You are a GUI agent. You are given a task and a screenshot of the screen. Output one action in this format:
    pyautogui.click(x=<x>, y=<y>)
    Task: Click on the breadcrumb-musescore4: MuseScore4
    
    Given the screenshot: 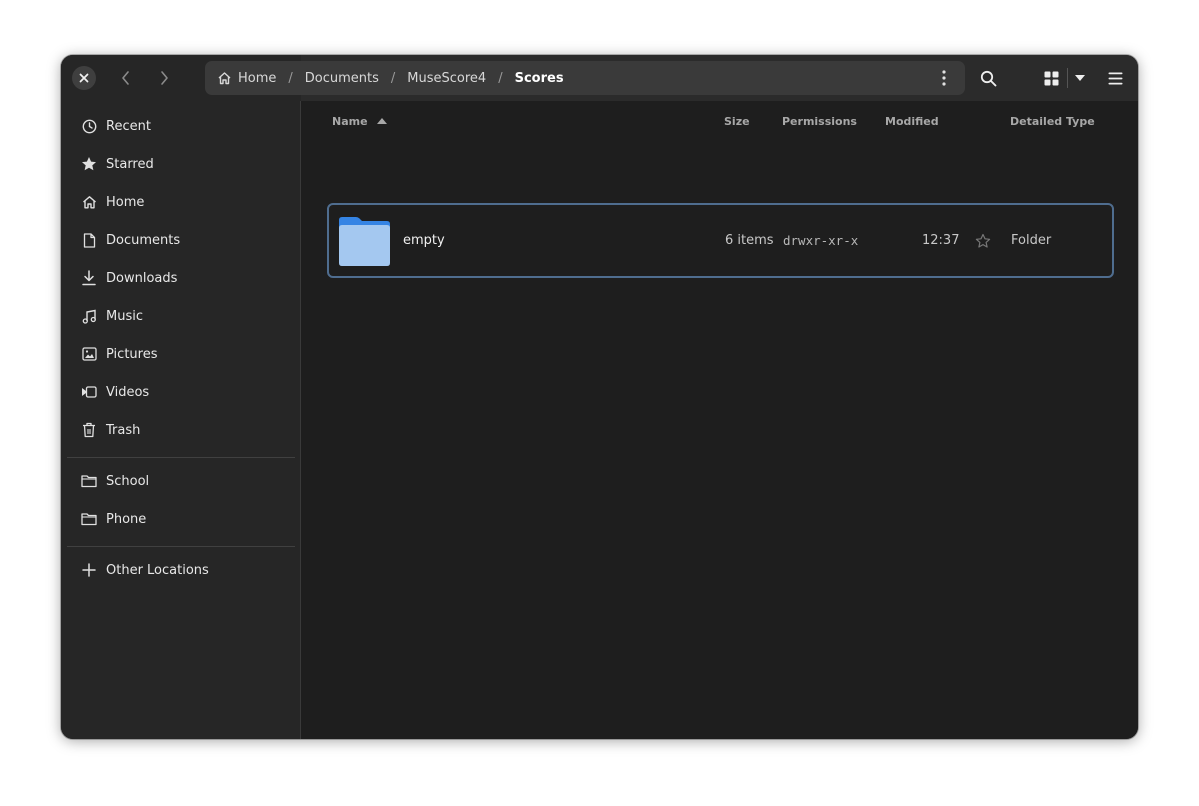 What is the action you would take?
    pyautogui.click(x=446, y=78)
    